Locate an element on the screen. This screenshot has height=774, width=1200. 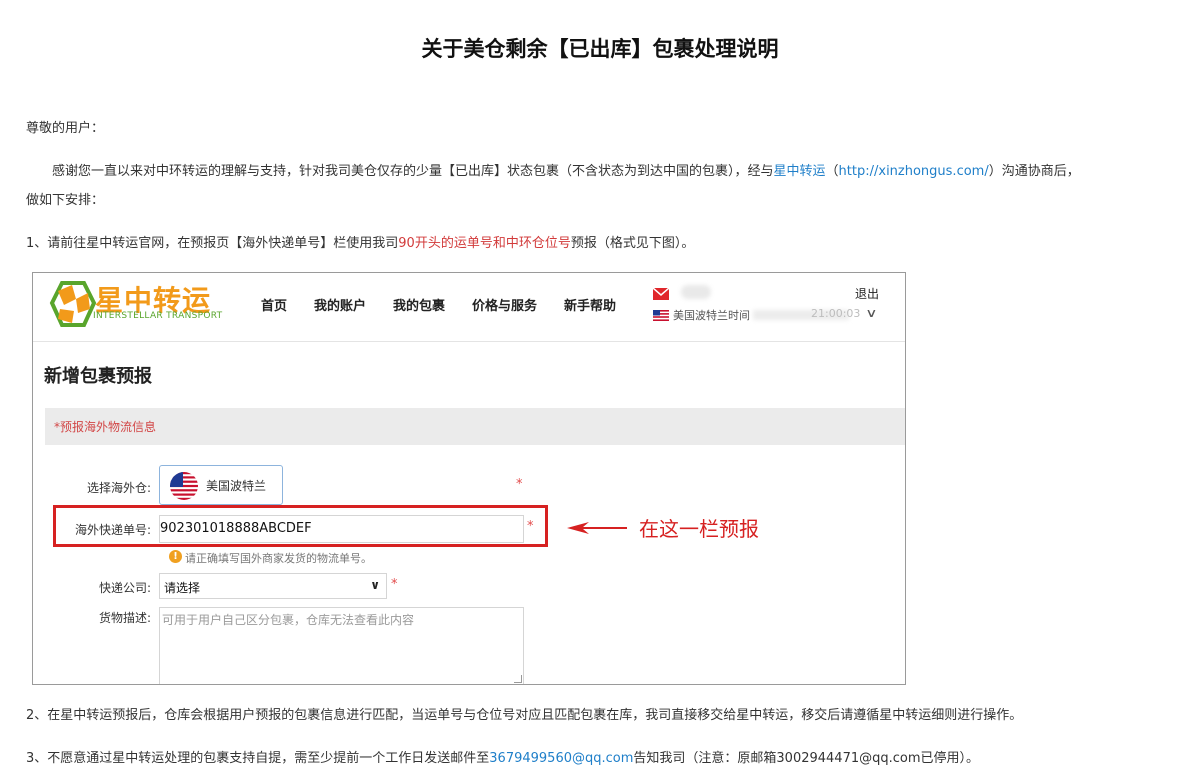
description-placeholder: 可用于用户自己区分包裹，仓库无法查看此内容 is located at coordinates (288, 620).